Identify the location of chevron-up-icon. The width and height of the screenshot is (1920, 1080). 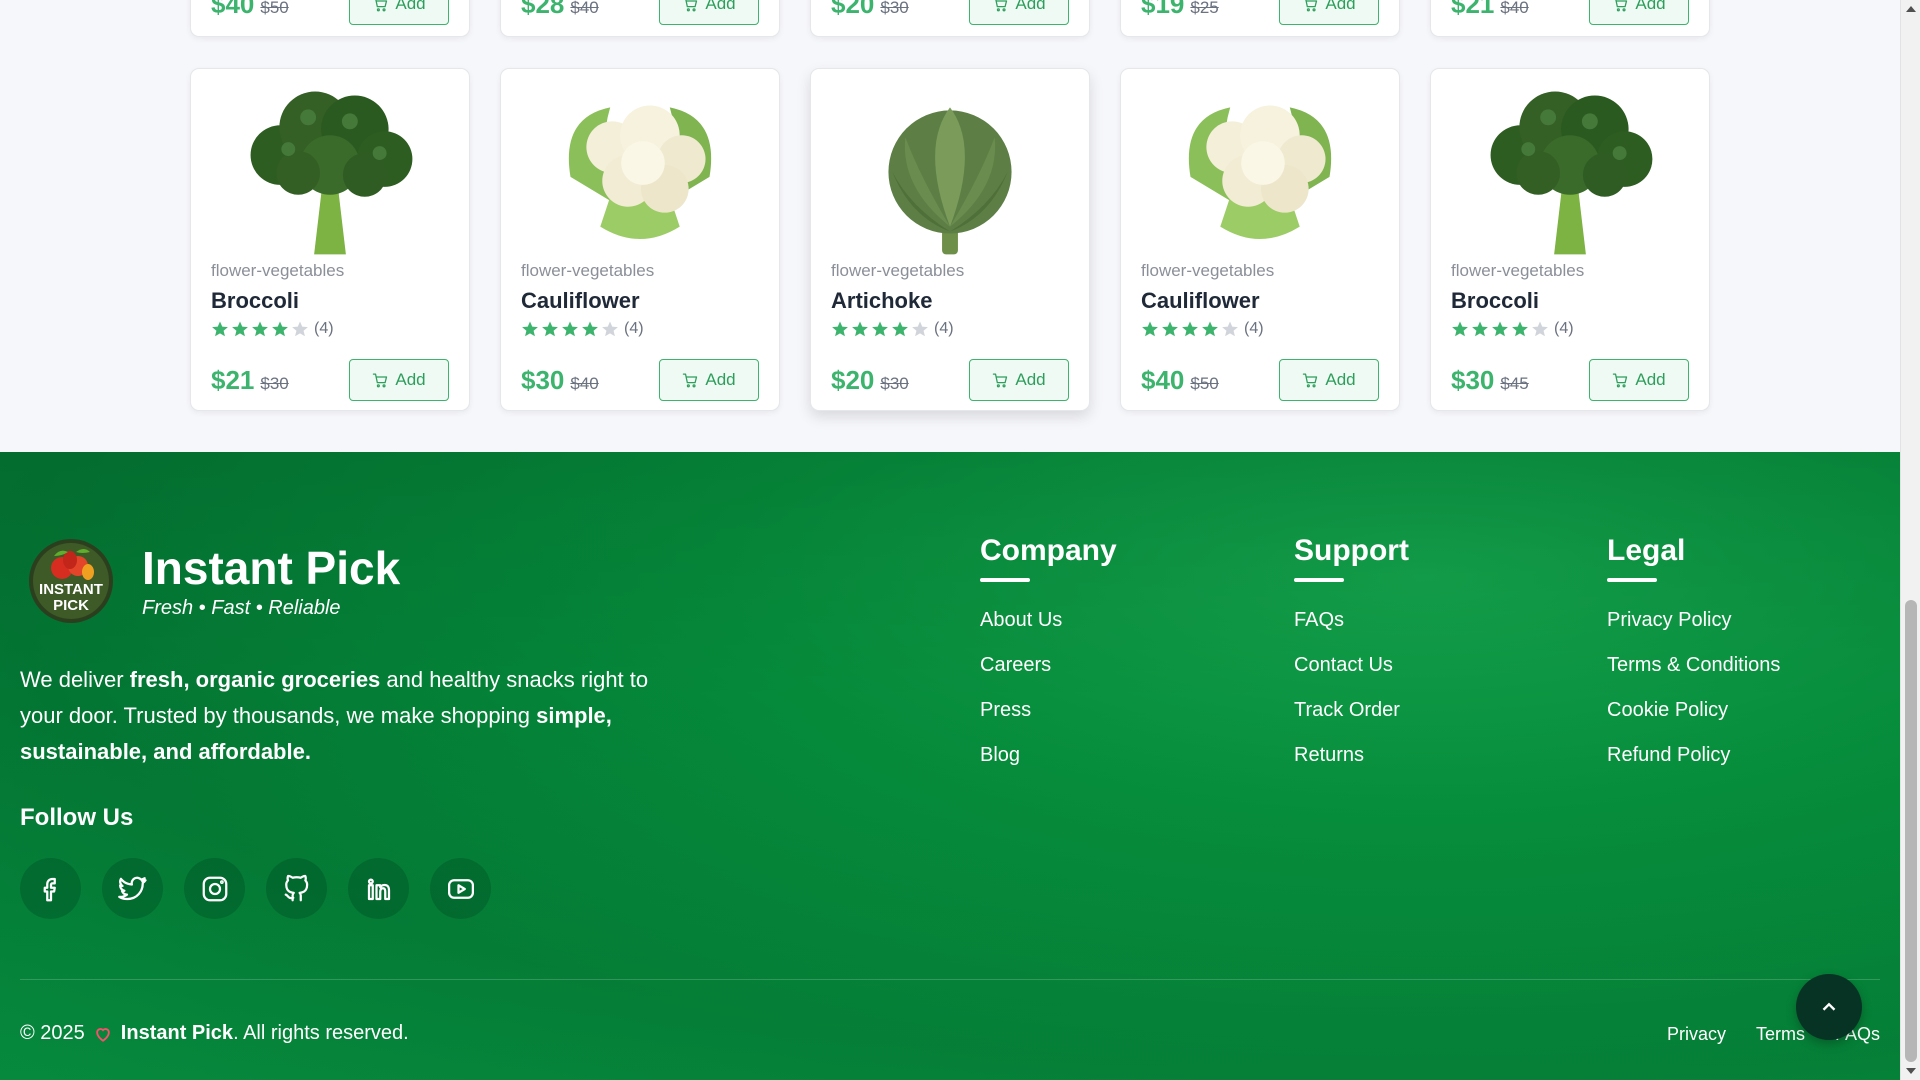
(1829, 1006).